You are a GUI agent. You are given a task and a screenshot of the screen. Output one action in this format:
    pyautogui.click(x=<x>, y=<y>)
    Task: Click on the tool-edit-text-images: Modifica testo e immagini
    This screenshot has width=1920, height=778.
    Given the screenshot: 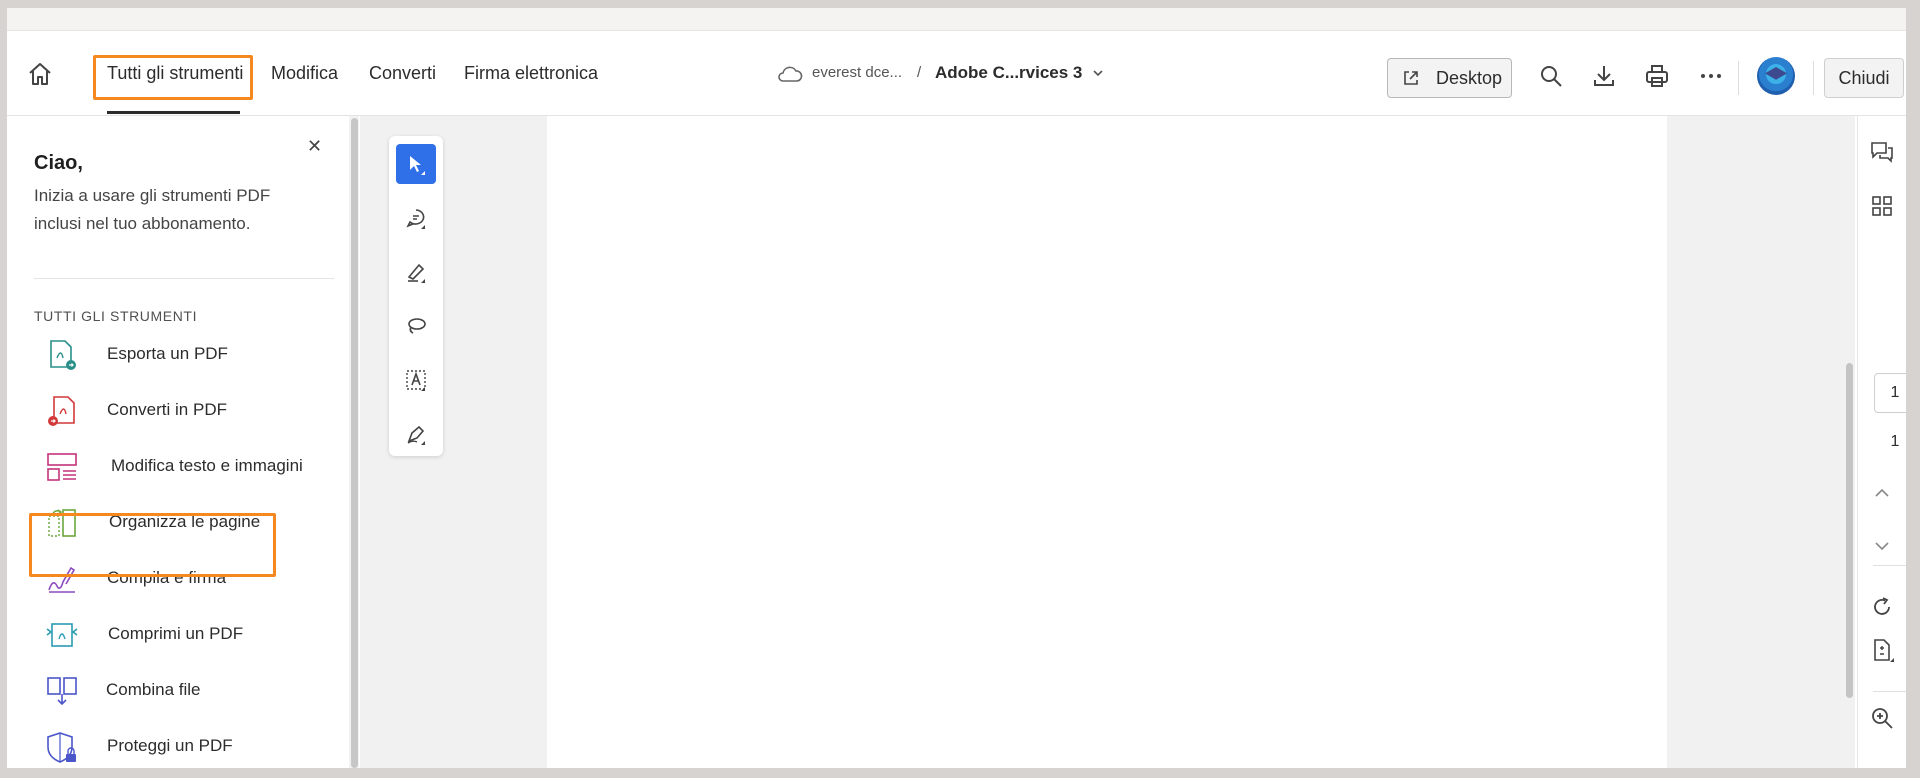 What is the action you would take?
    pyautogui.click(x=187, y=467)
    